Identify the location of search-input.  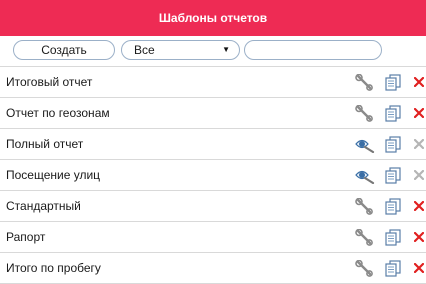
(313, 50).